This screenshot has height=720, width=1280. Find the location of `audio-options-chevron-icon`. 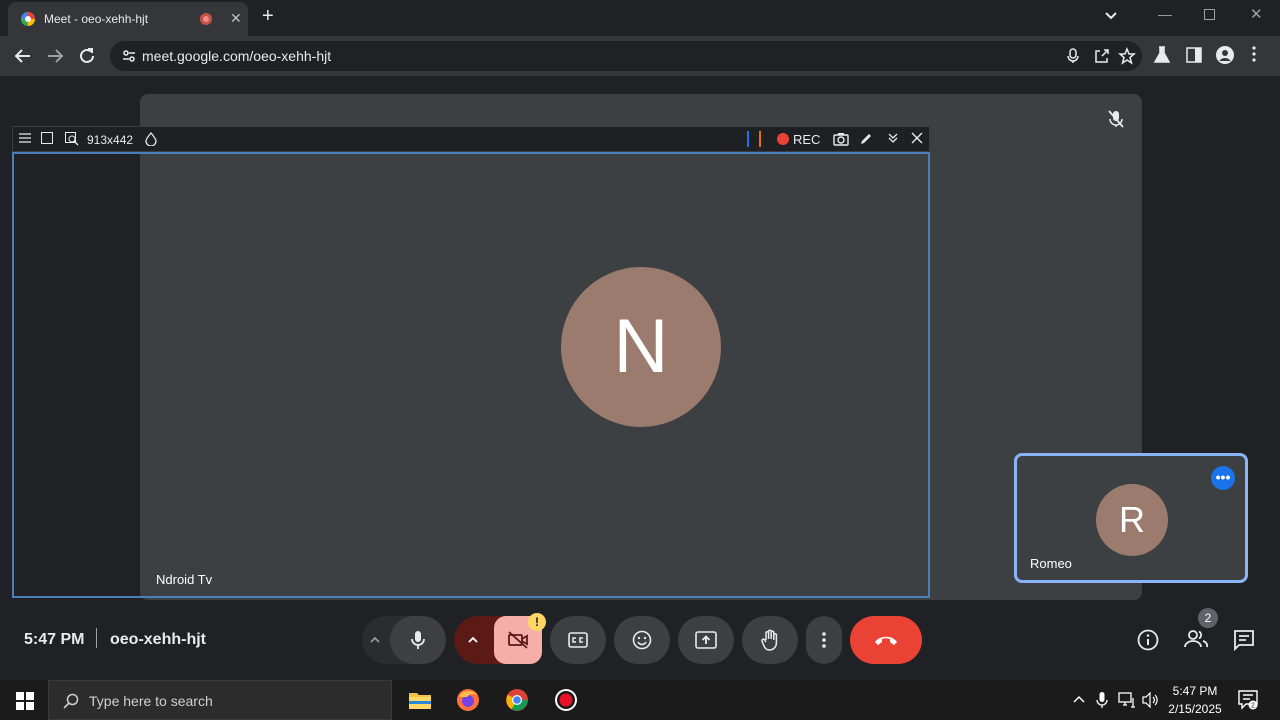

audio-options-chevron-icon is located at coordinates (375, 640).